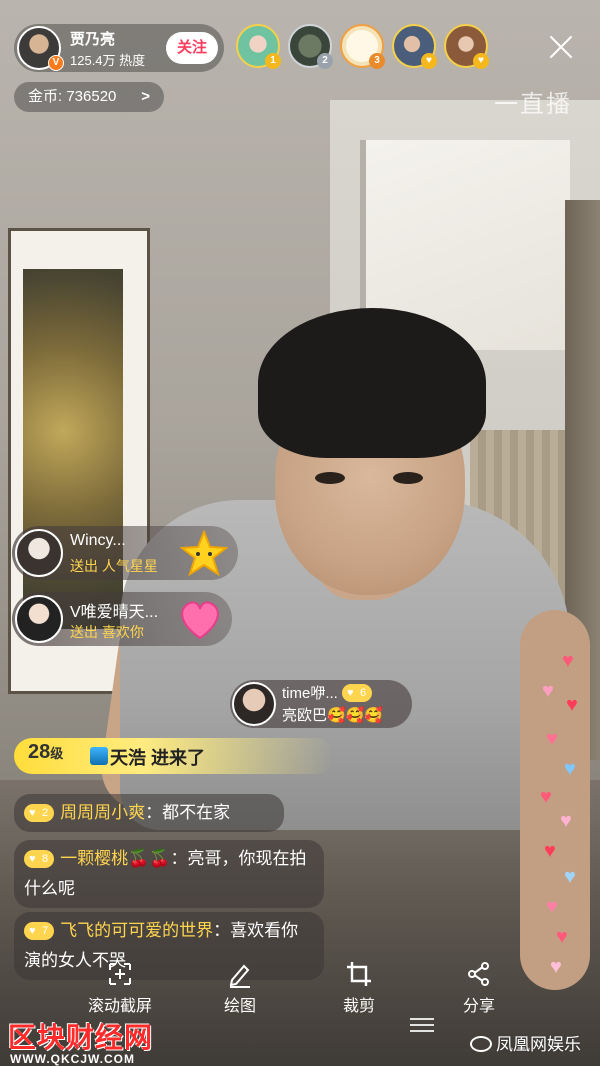 The height and width of the screenshot is (1066, 600). I want to click on top-viewers-list: 1 2 3 ♥ ♥, so click(362, 48).